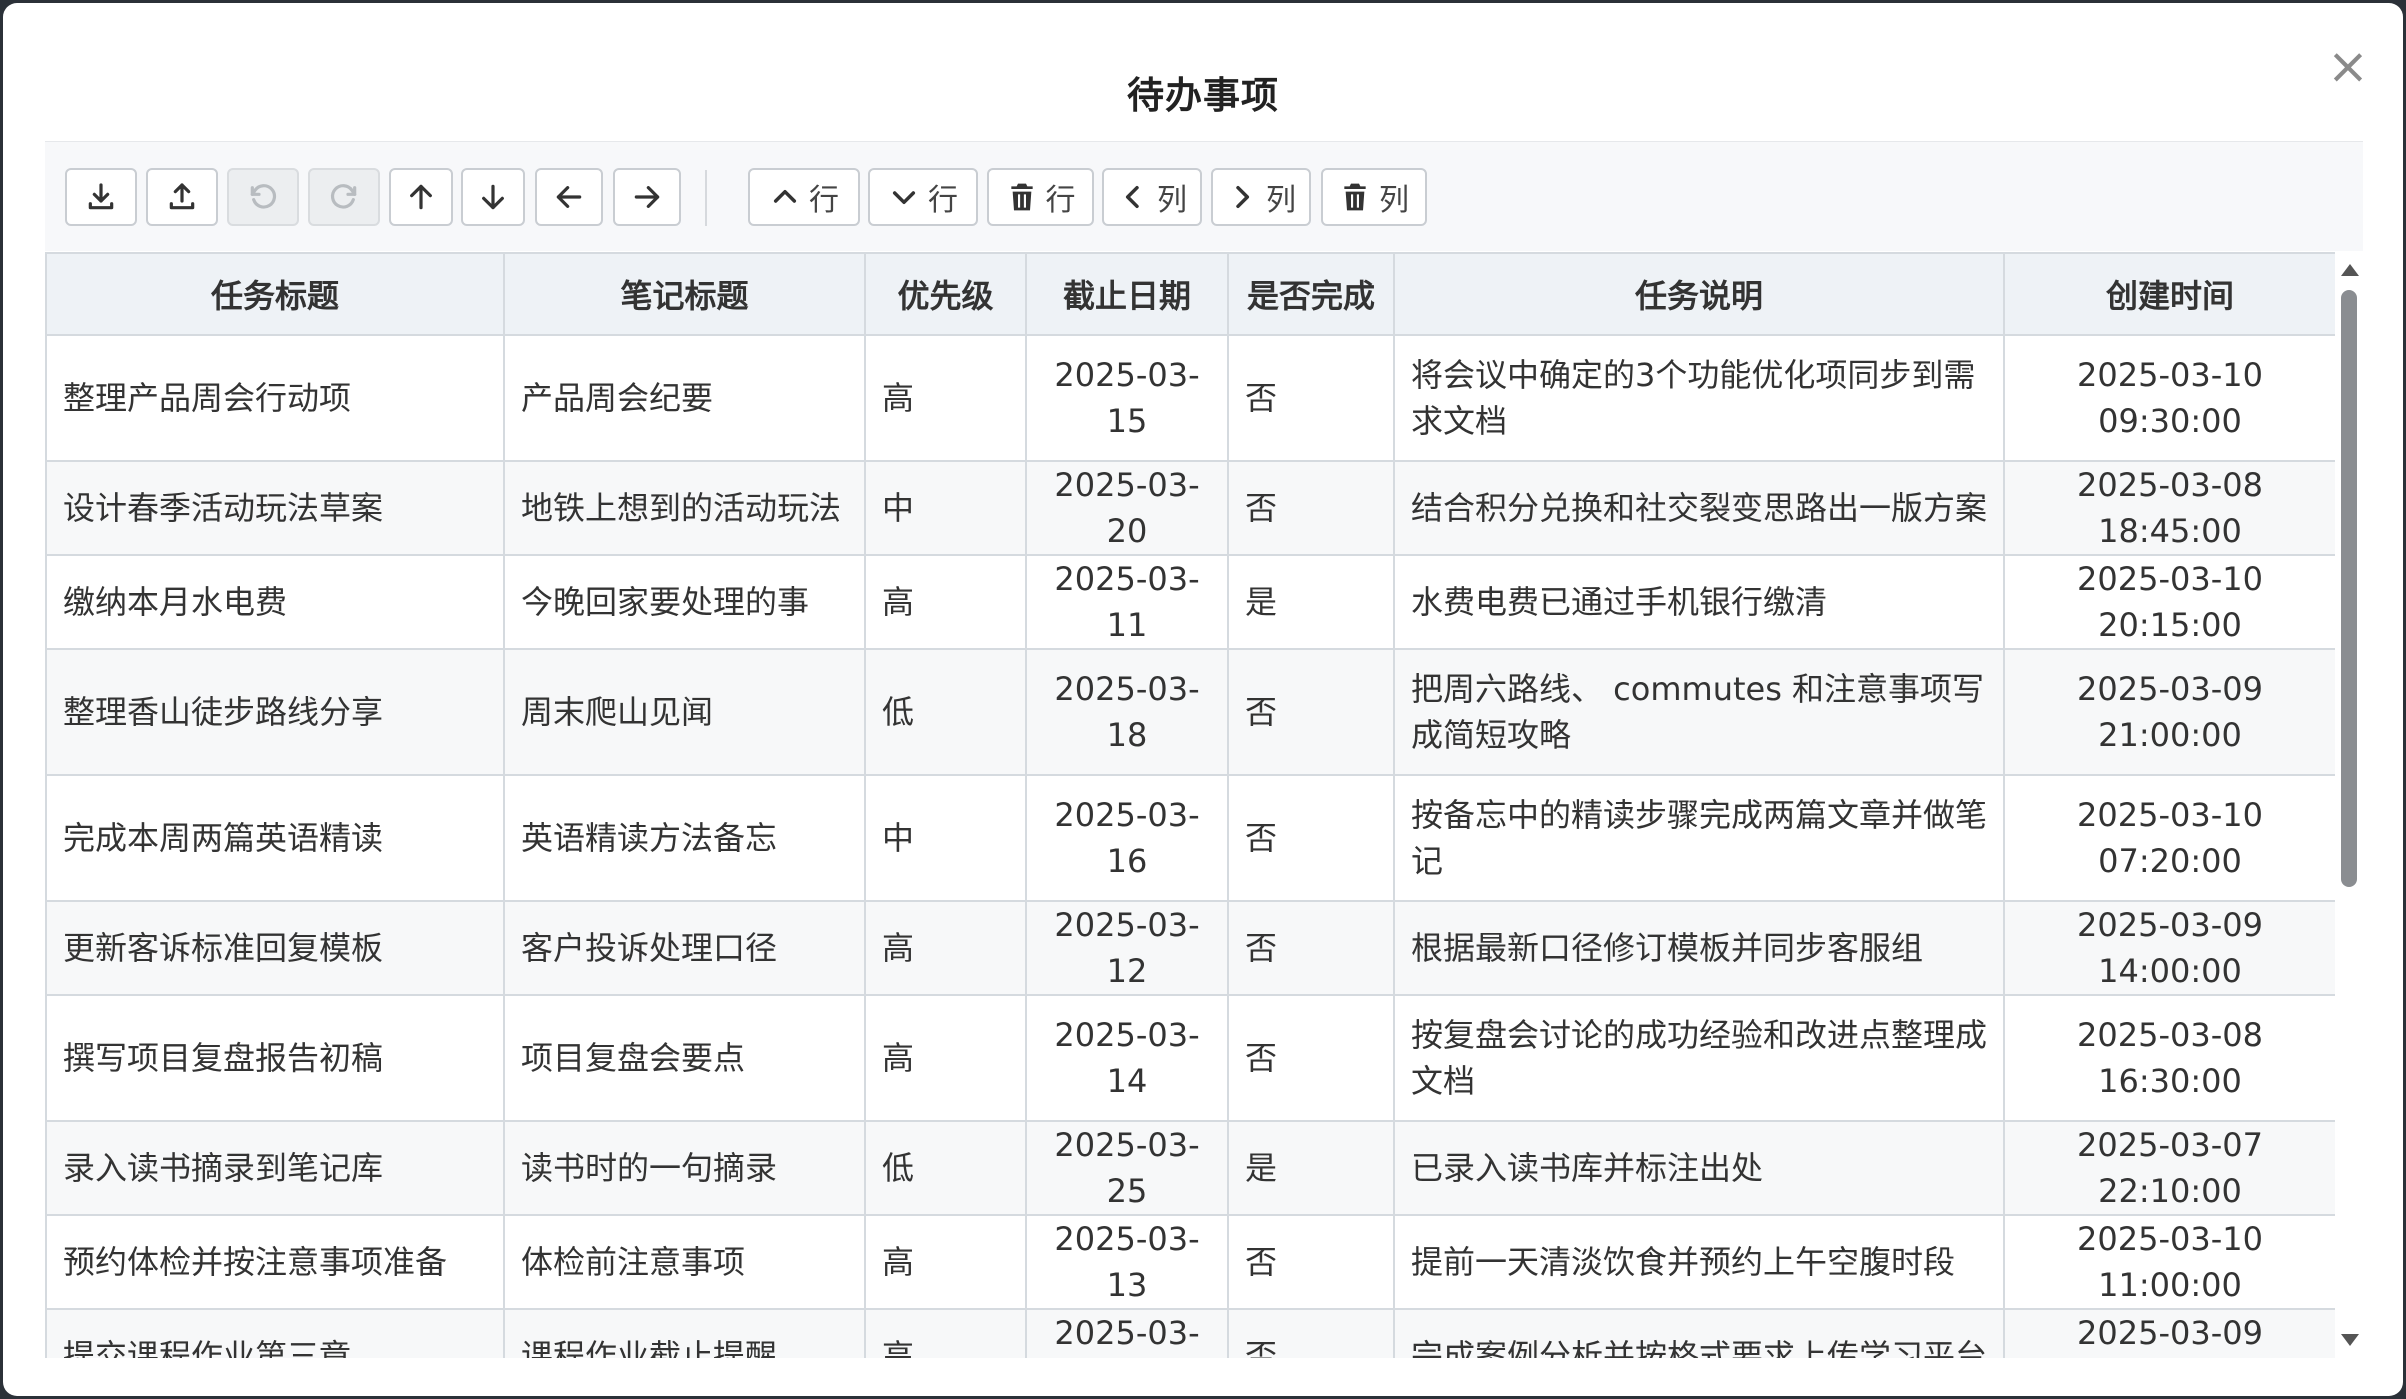  I want to click on cell-created-at: 2025-03-07 22:10:00, so click(2169, 1168).